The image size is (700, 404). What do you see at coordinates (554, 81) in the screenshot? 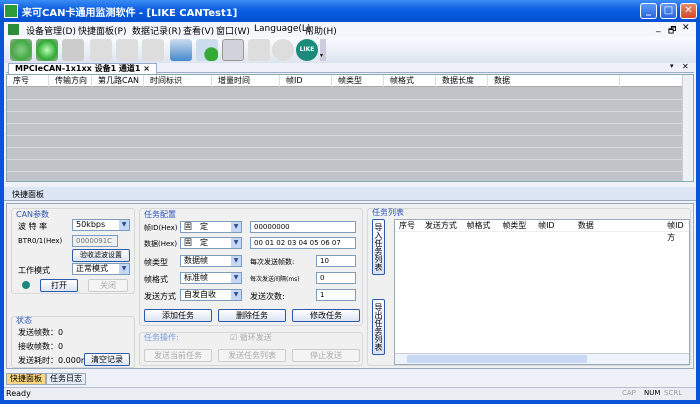
I see `col-data: 数据` at bounding box center [554, 81].